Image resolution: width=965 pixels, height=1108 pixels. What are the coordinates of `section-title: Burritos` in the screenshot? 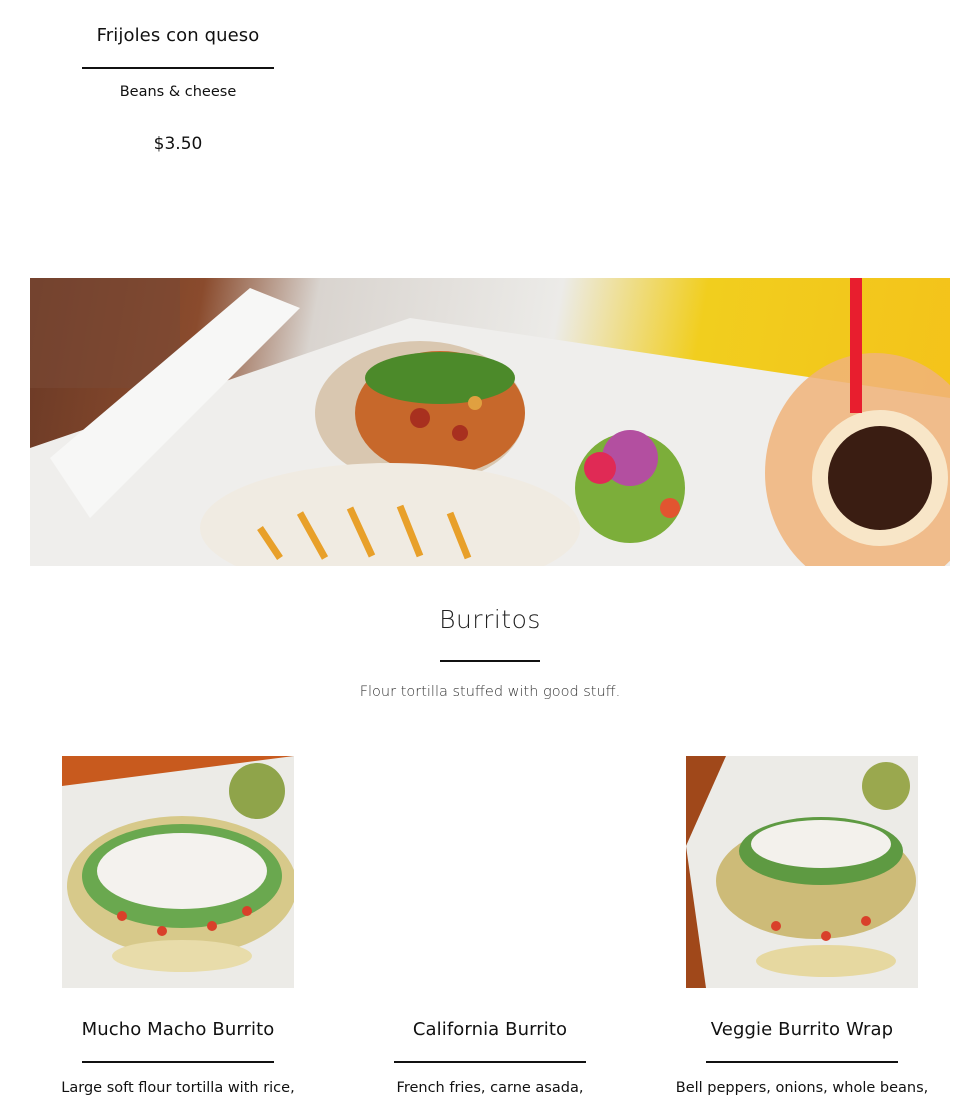 It's located at (490, 619).